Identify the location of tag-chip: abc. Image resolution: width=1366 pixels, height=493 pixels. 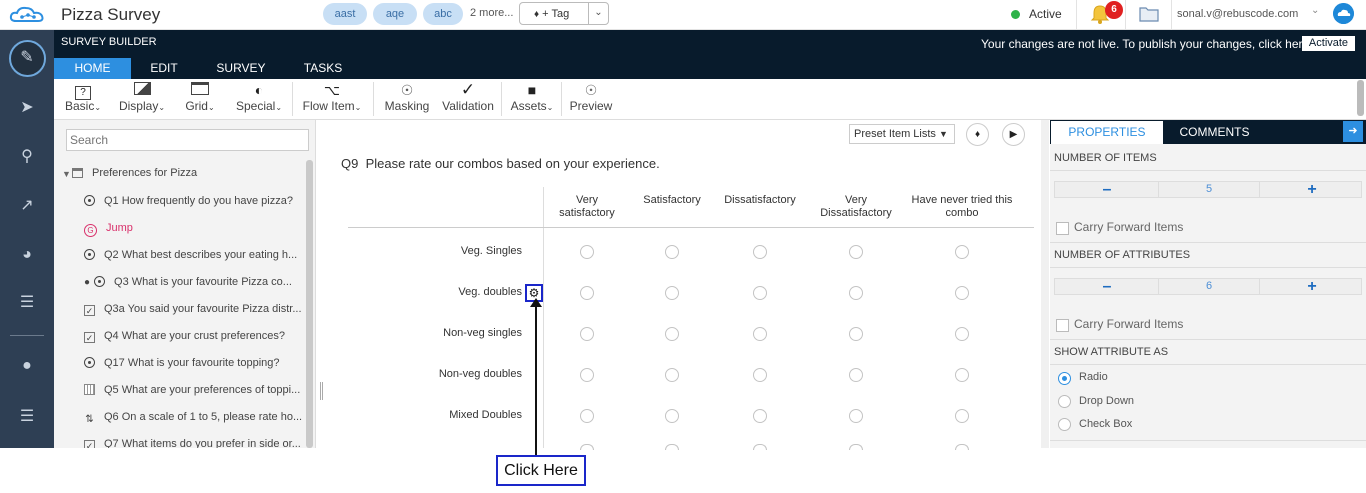
(443, 14).